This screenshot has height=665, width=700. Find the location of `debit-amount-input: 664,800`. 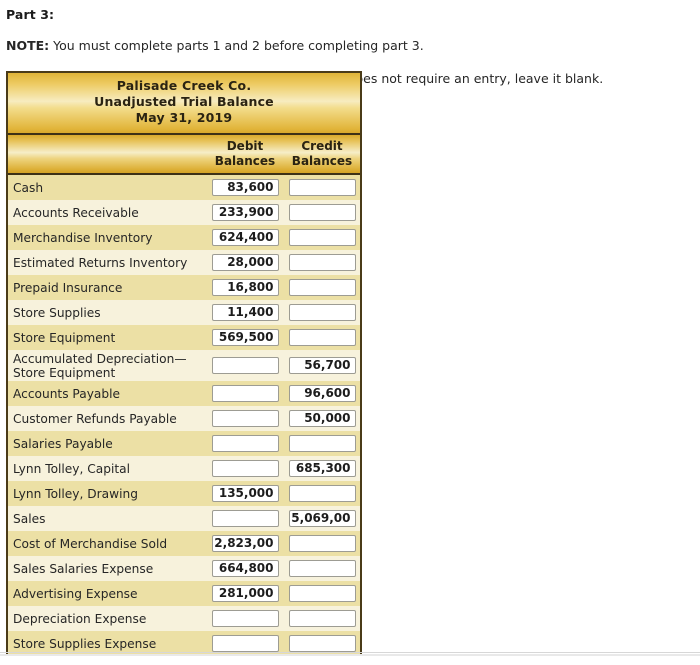

debit-amount-input: 664,800 is located at coordinates (245, 568).